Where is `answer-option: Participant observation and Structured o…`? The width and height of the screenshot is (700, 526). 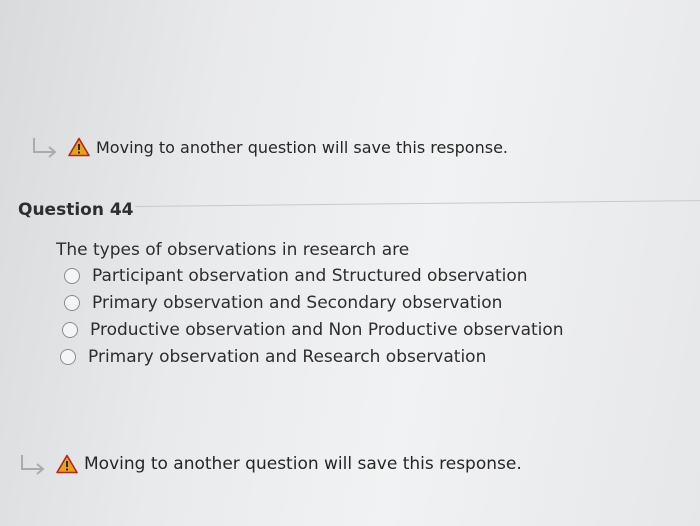
answer-option: Participant observation and Structured o… is located at coordinates (360, 275).